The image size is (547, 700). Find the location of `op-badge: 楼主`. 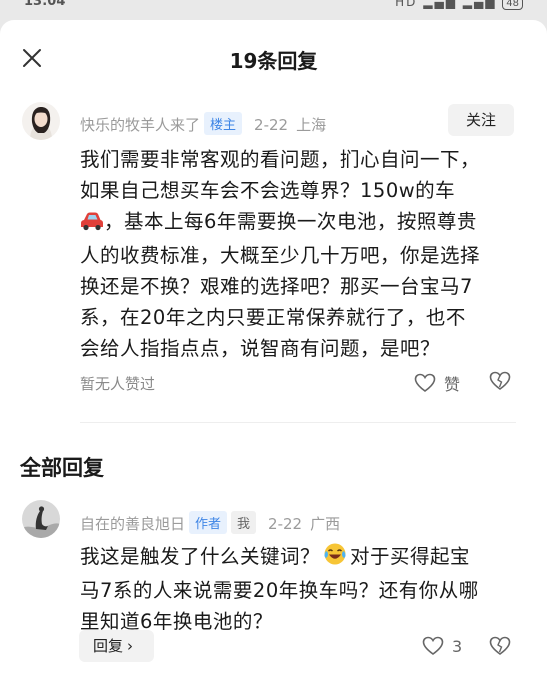

op-badge: 楼主 is located at coordinates (223, 123).